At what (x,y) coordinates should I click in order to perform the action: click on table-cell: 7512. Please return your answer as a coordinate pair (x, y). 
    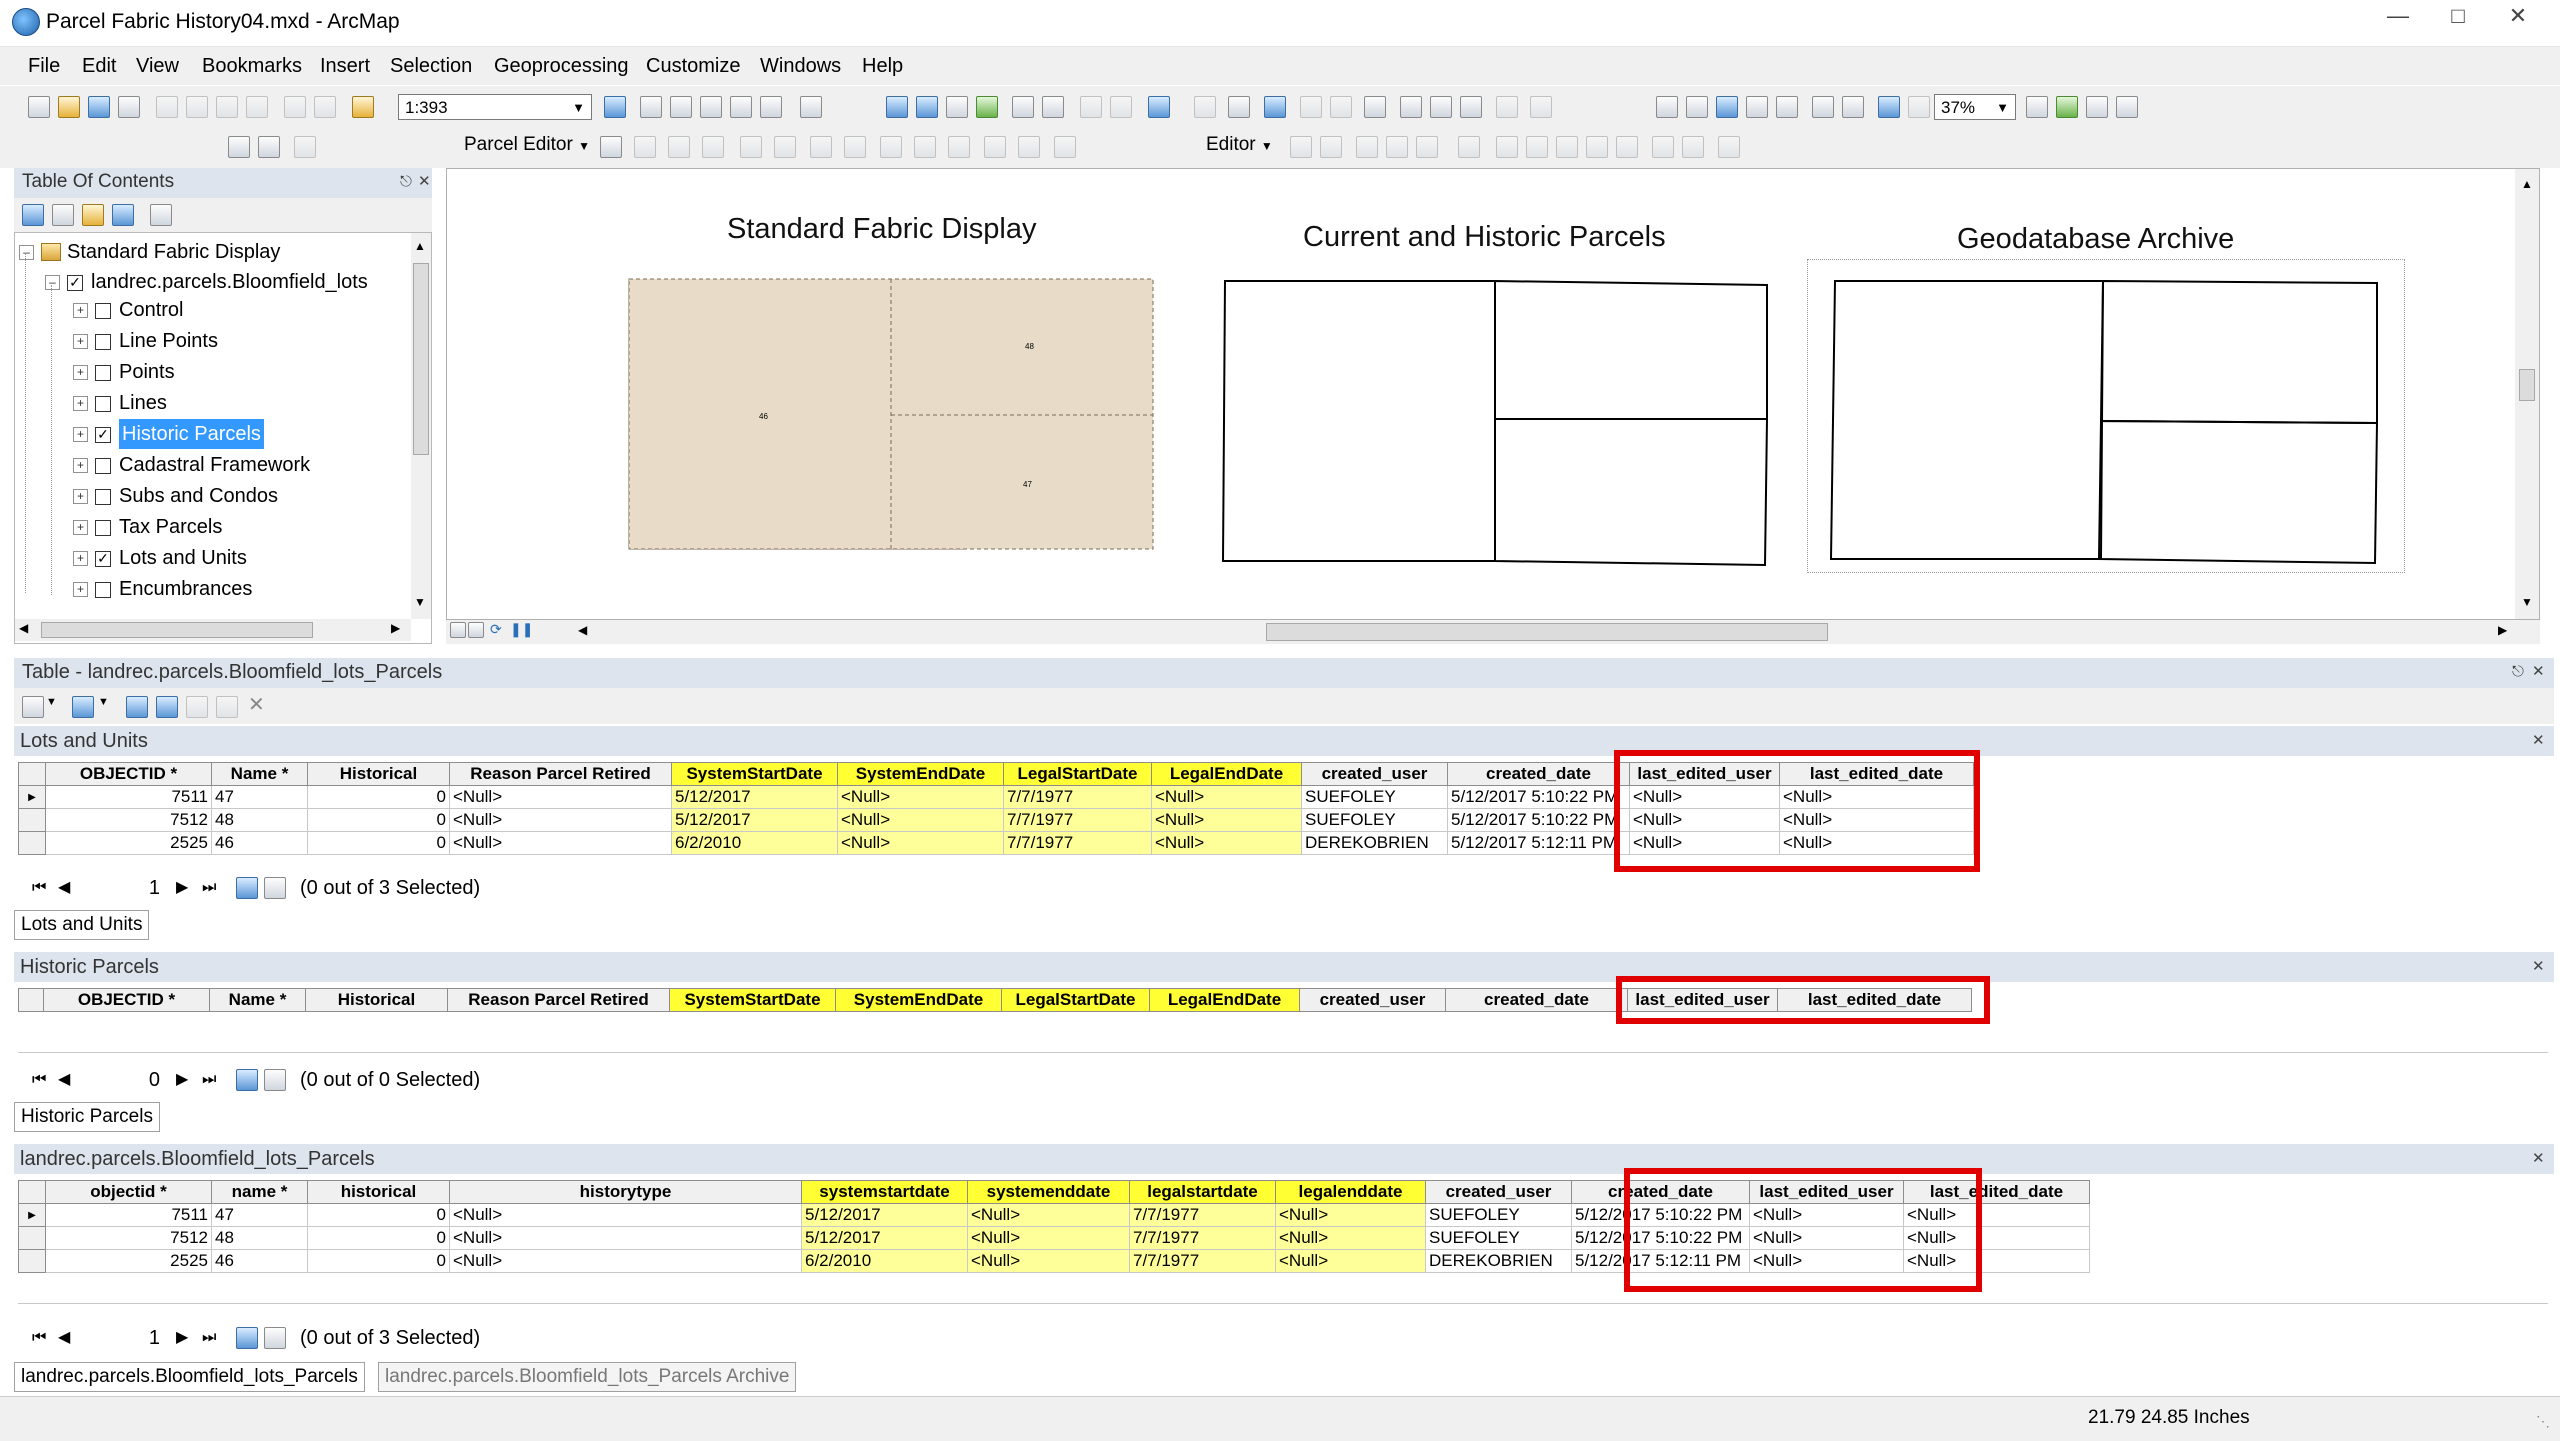
    Looking at the image, I should click on (128, 1238).